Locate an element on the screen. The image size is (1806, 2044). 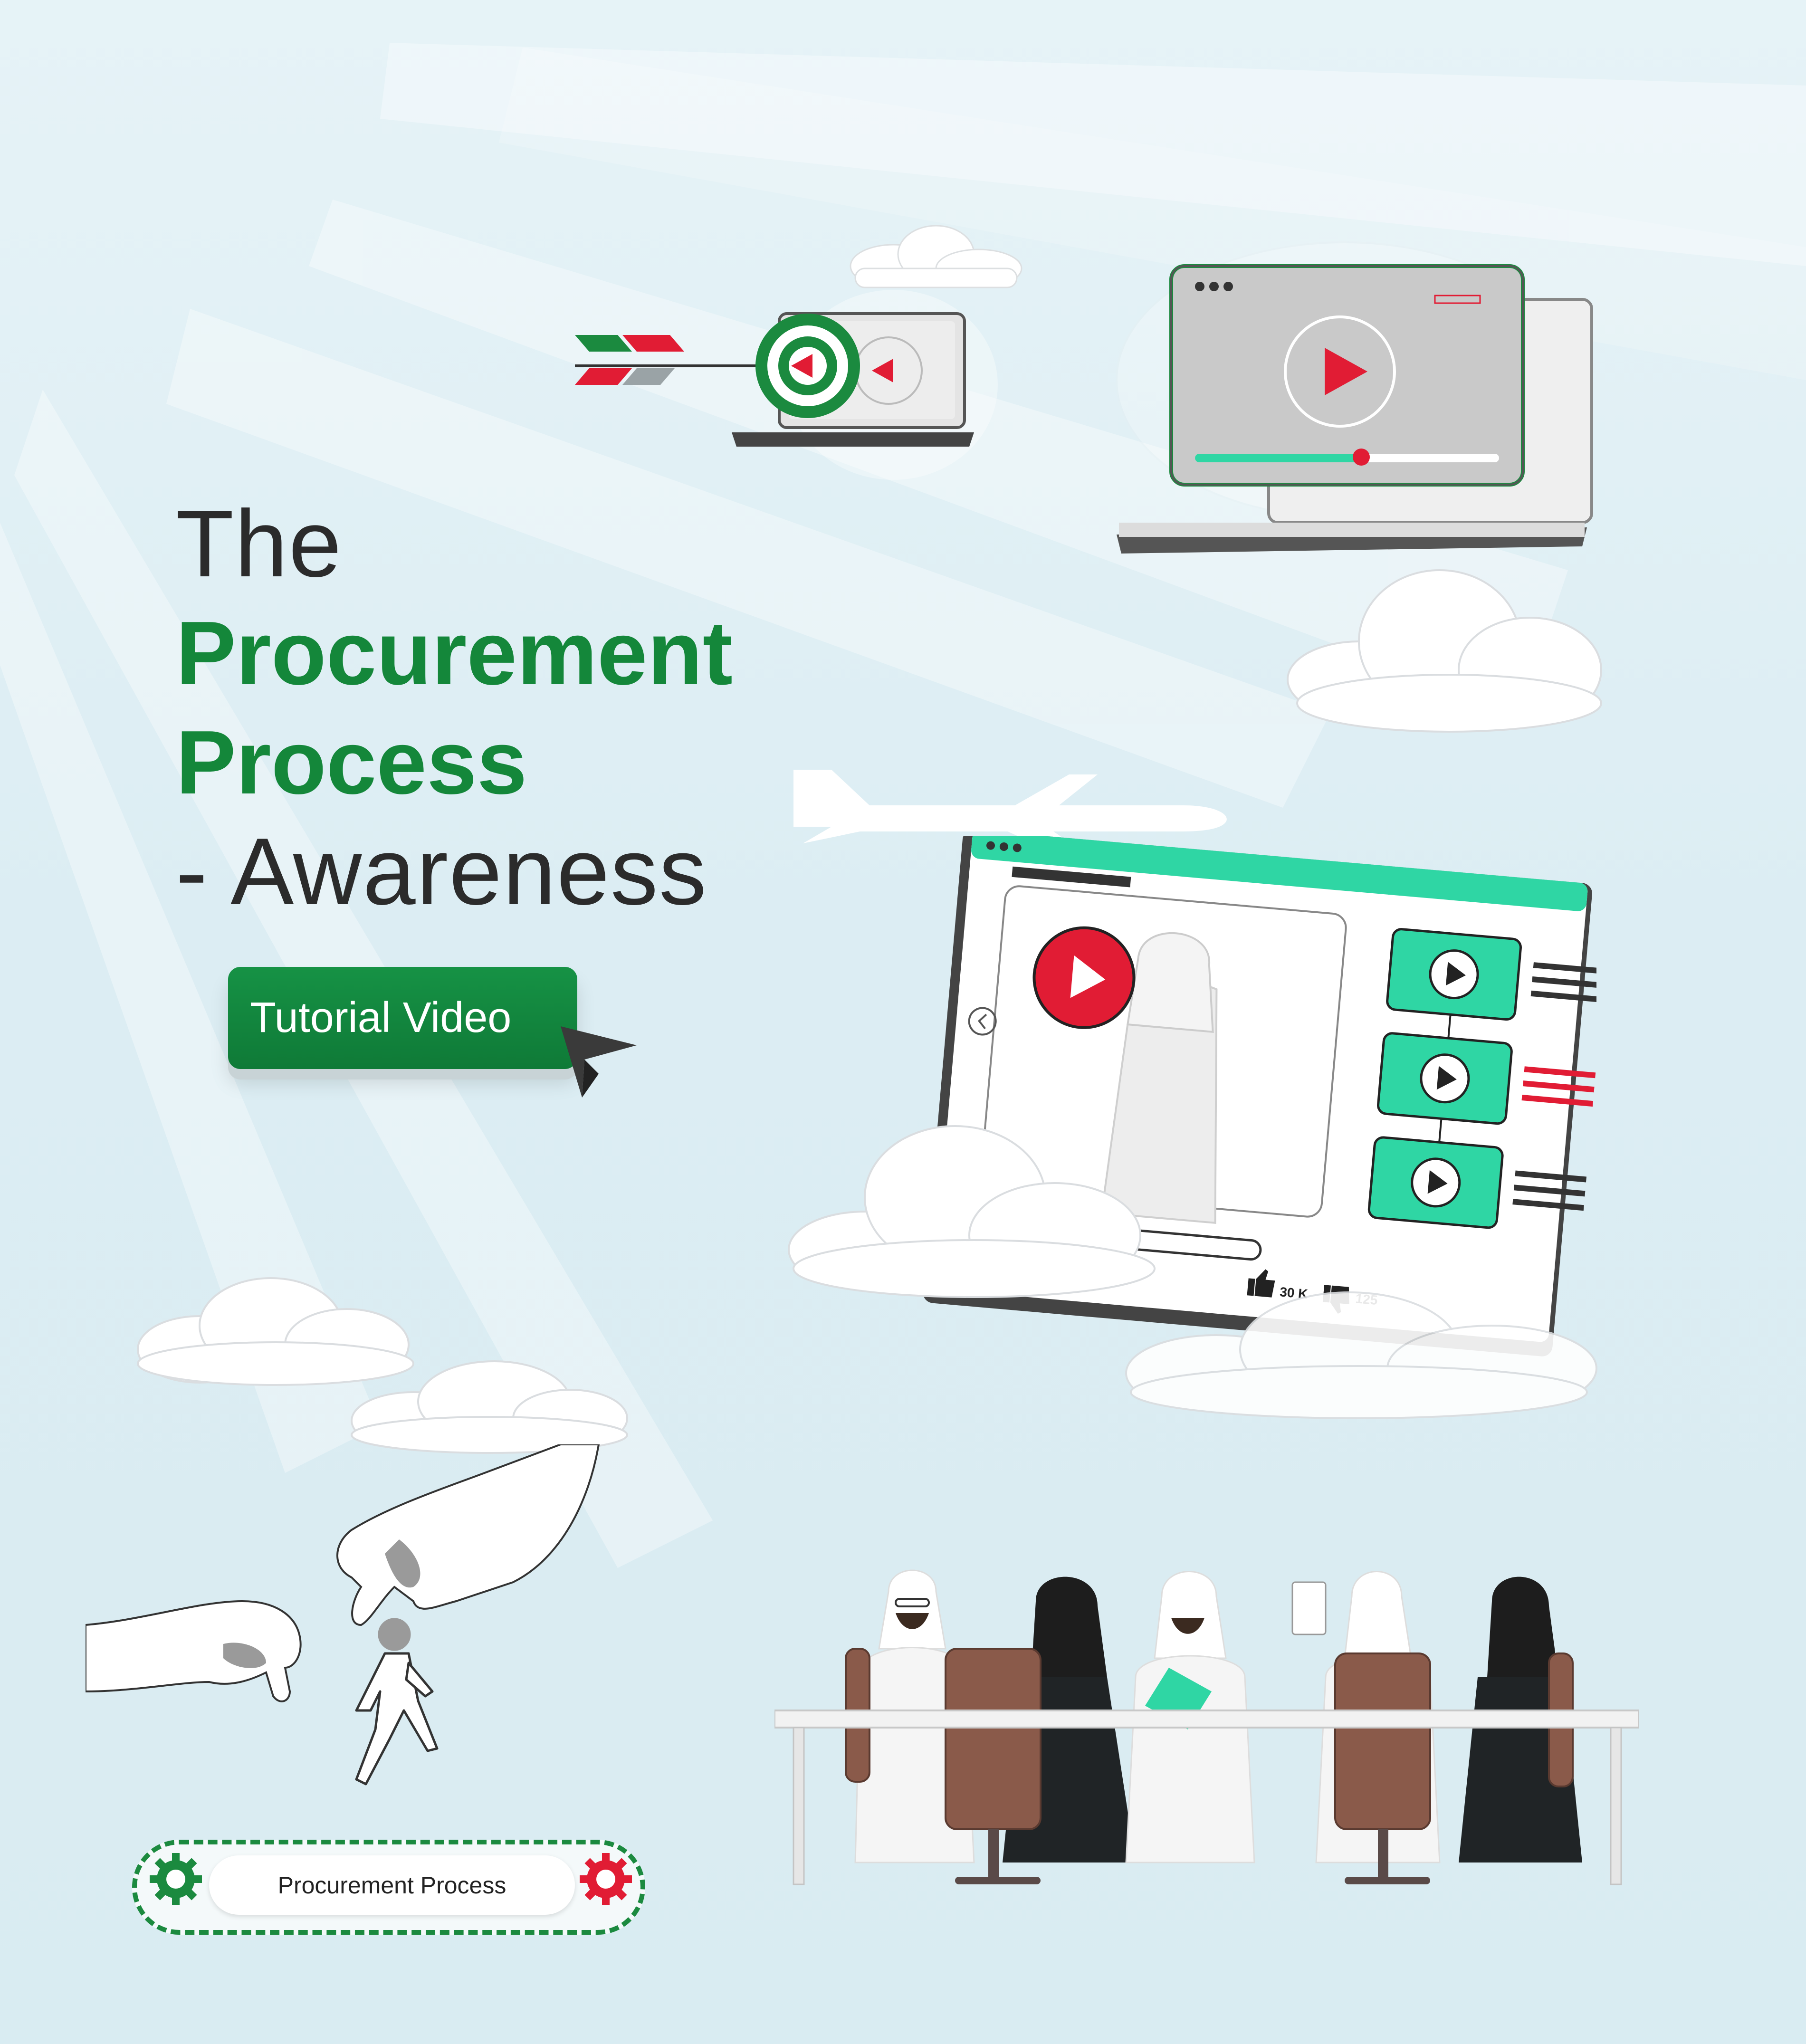
tutorial-video-label: Tutorial Video is located at coordinates (381, 1017).